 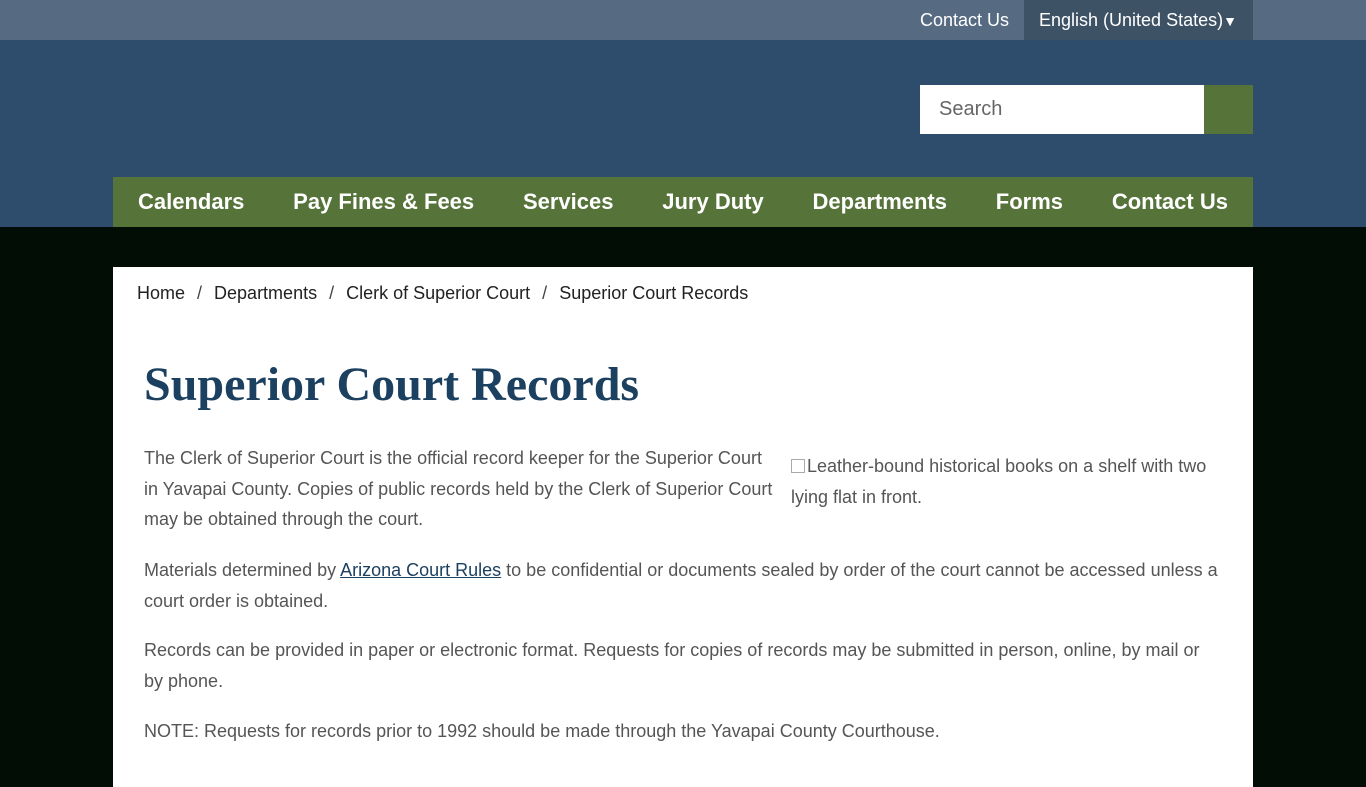 I want to click on search-input, so click(x=1062, y=109).